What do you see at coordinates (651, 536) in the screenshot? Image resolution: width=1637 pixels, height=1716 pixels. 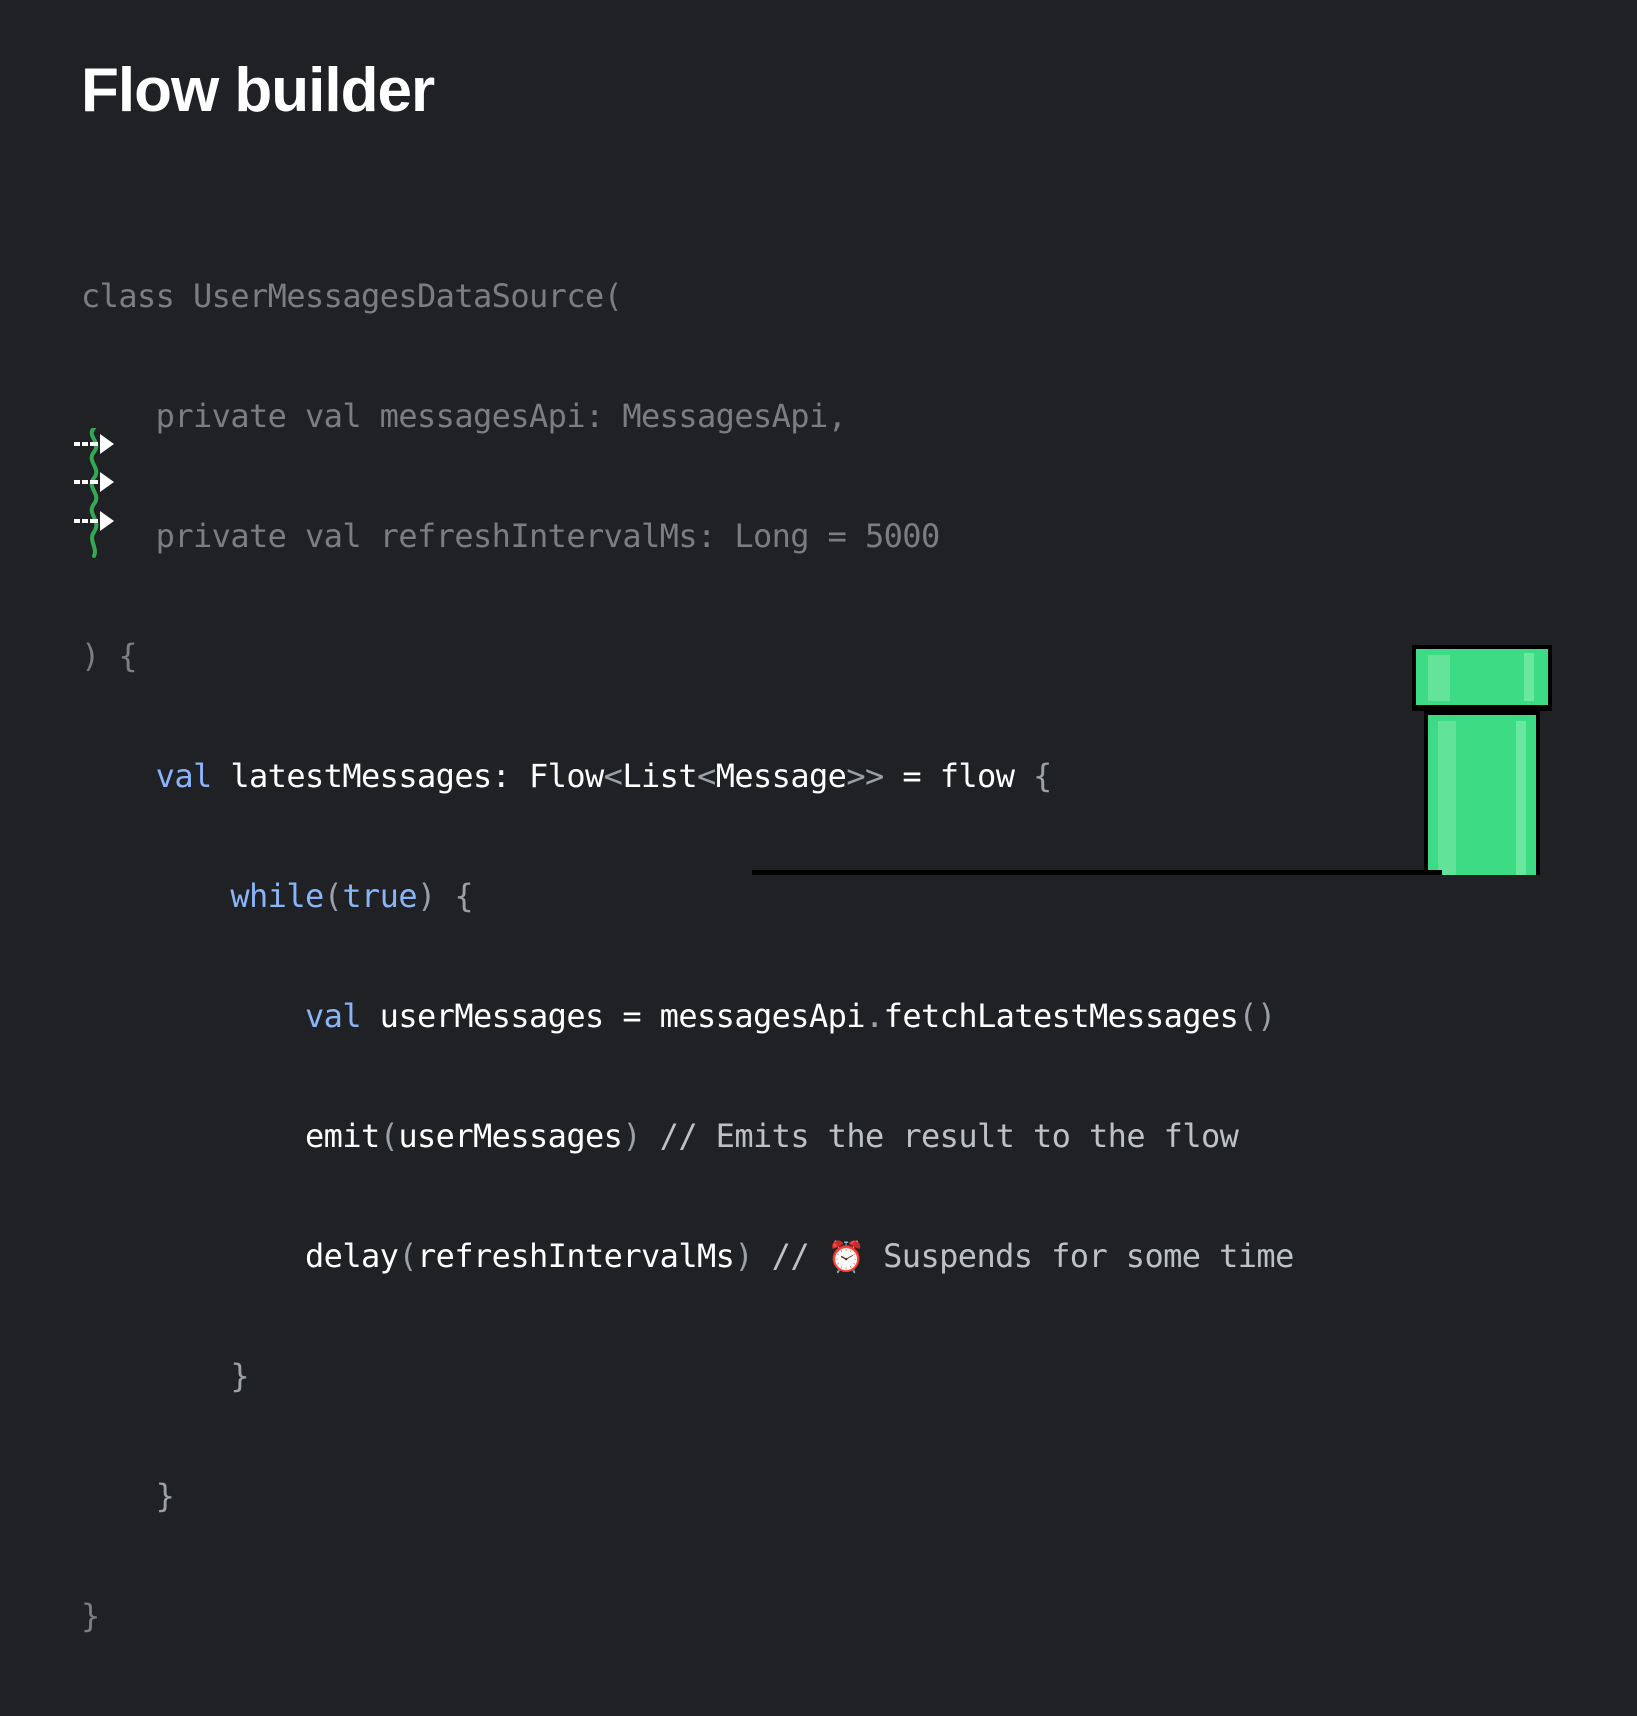 I see `code-token: refreshIntervalMs: Long = 5000` at bounding box center [651, 536].